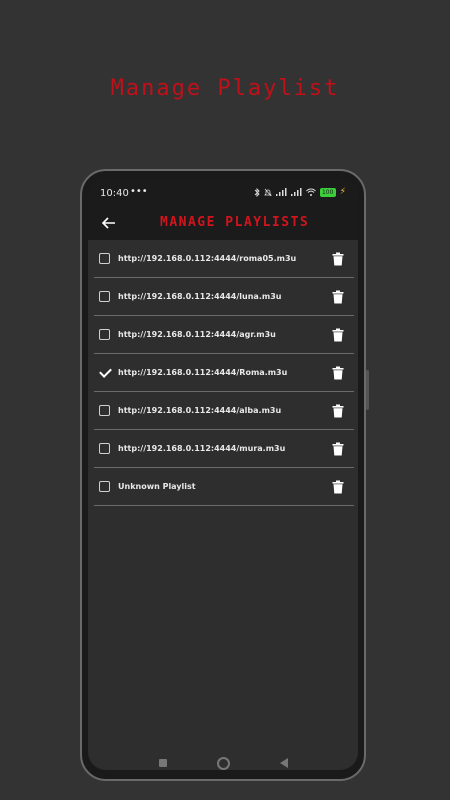  I want to click on wifi-icon, so click(310, 192).